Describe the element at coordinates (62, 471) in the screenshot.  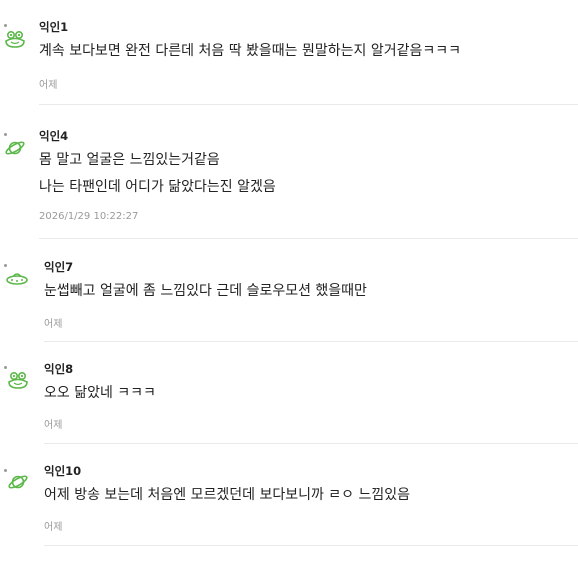
I see `comment-author: 익인10` at that location.